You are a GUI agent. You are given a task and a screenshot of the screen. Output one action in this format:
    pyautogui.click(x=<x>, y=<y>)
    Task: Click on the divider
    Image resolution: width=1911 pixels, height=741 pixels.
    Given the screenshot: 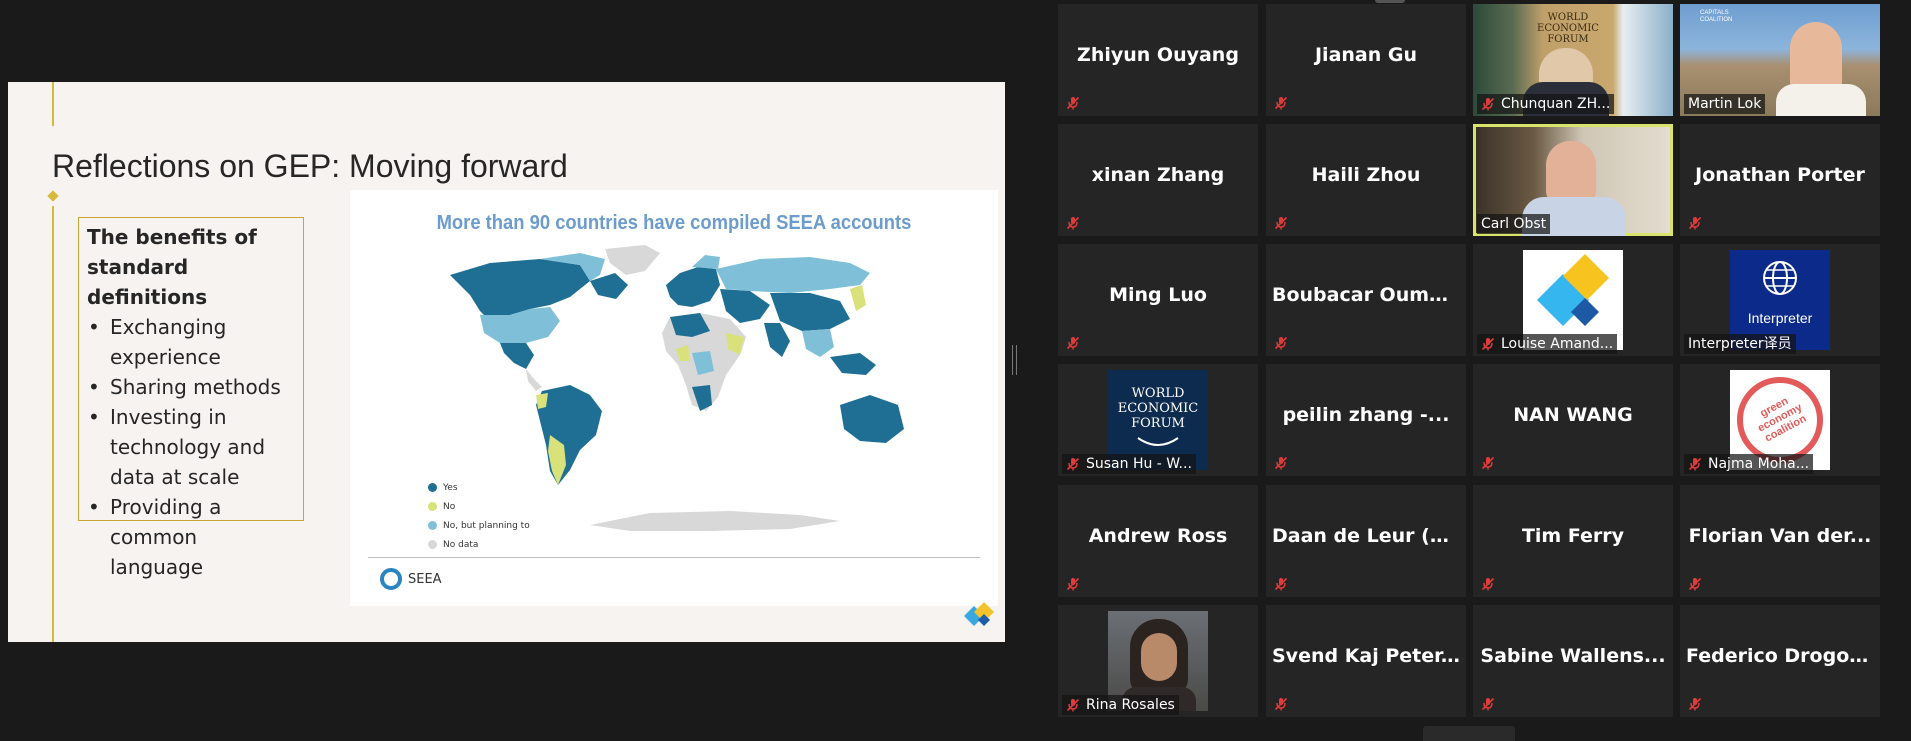 What is the action you would take?
    pyautogui.click(x=674, y=557)
    